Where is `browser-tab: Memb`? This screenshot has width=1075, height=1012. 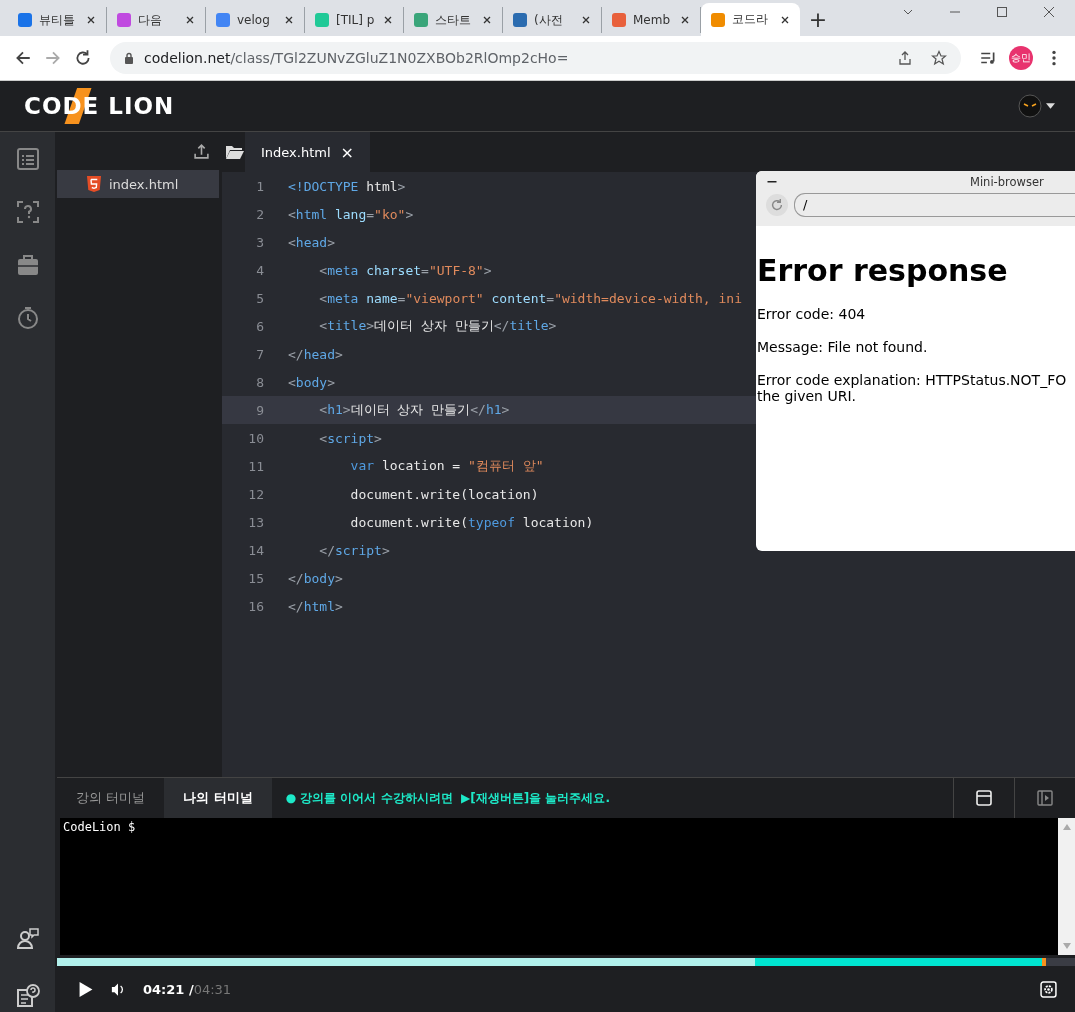
browser-tab: Memb is located at coordinates (651, 20).